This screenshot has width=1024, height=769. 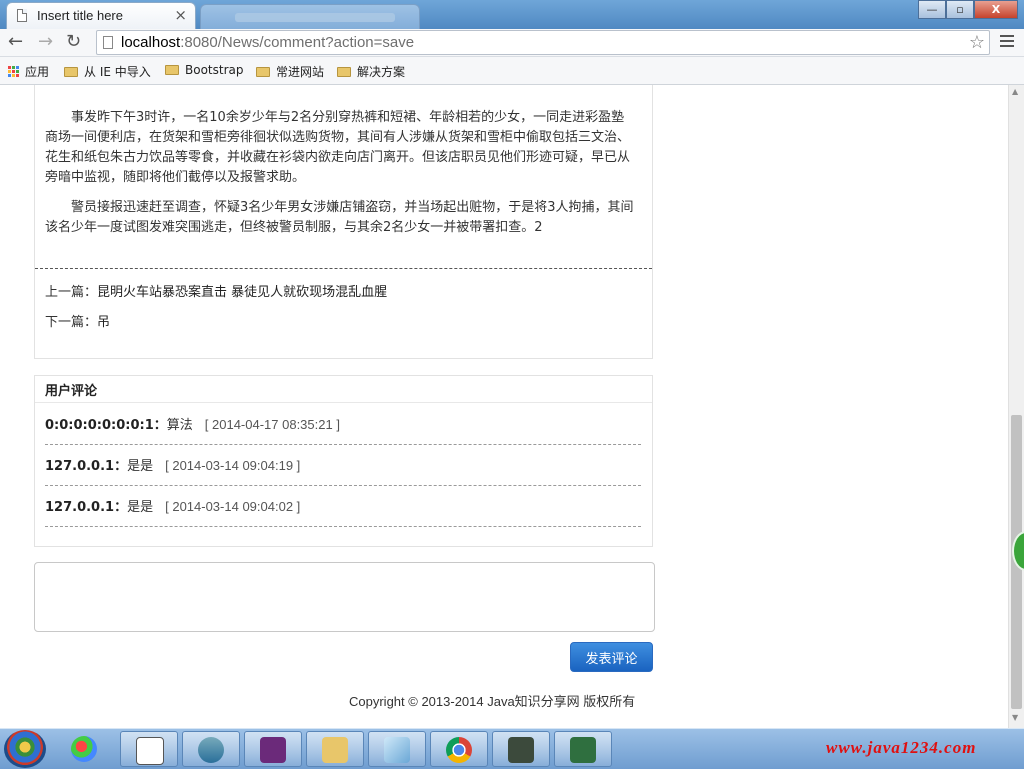 I want to click on bookmark-star-icon: ☆, so click(x=977, y=42).